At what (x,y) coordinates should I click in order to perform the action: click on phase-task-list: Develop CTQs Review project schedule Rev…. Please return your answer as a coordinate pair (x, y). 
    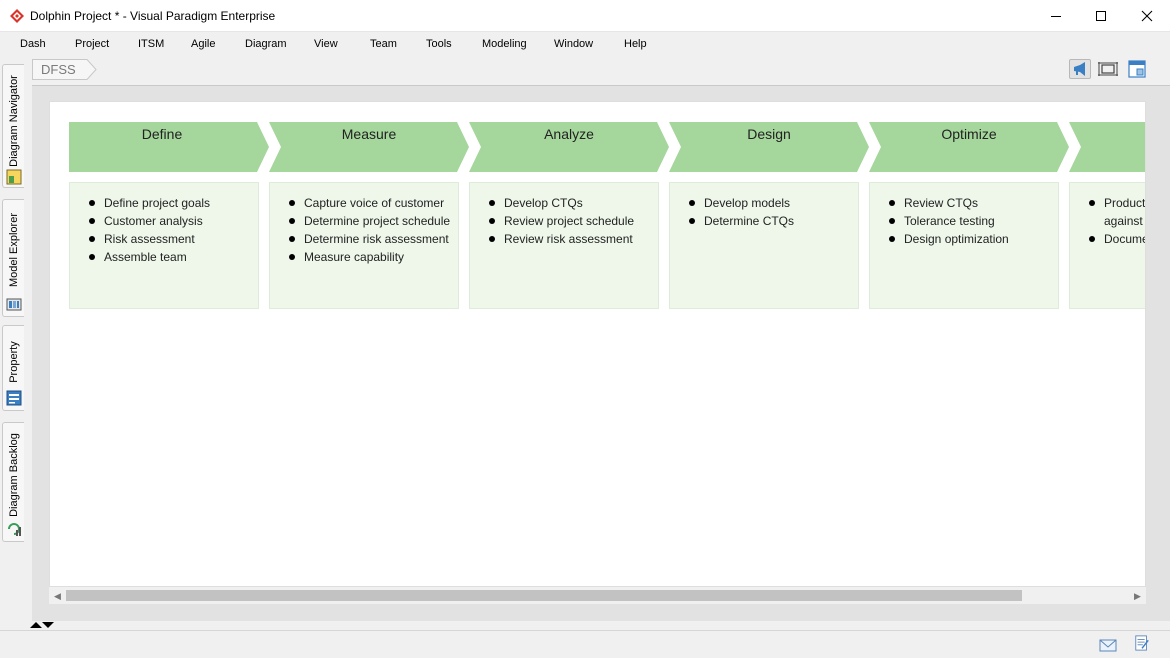
    Looking at the image, I should click on (574, 221).